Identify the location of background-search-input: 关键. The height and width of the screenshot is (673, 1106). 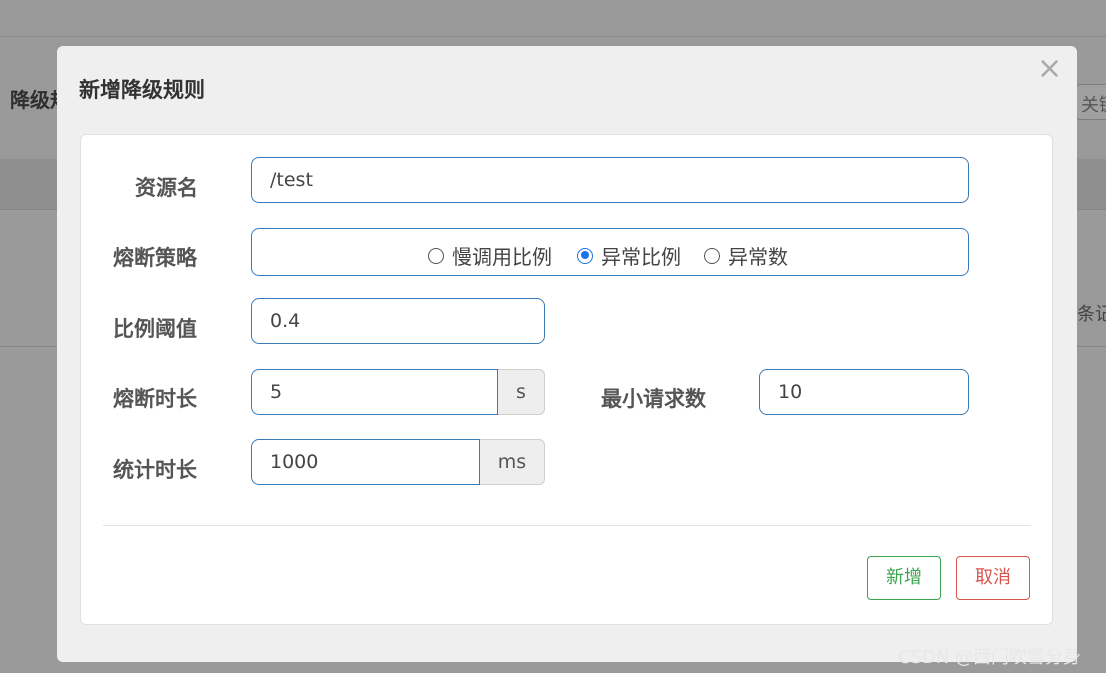
(1091, 102).